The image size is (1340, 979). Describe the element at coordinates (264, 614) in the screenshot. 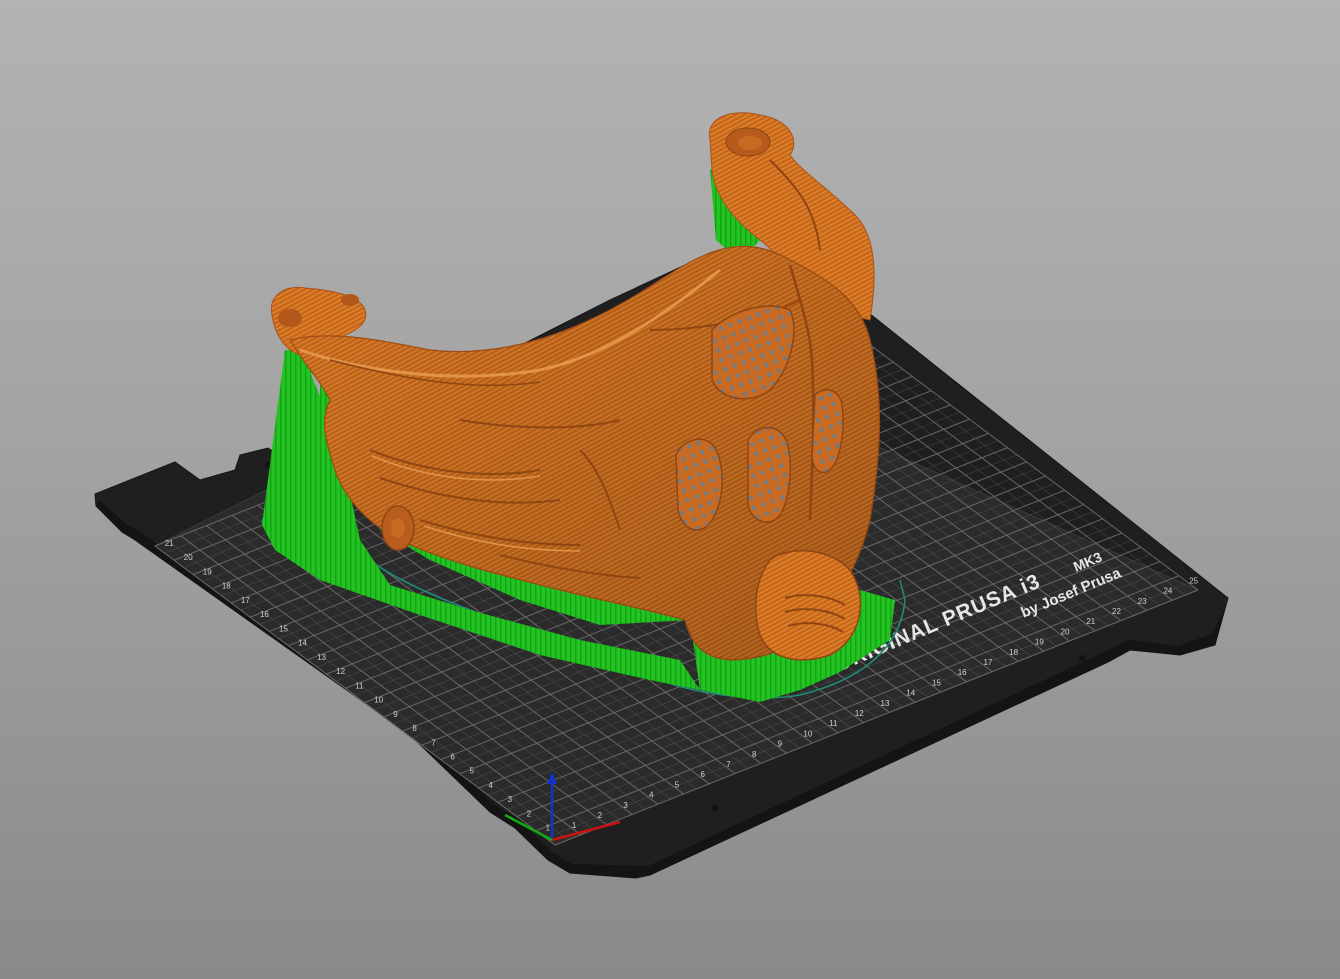

I see `y-tick-label: 16` at that location.